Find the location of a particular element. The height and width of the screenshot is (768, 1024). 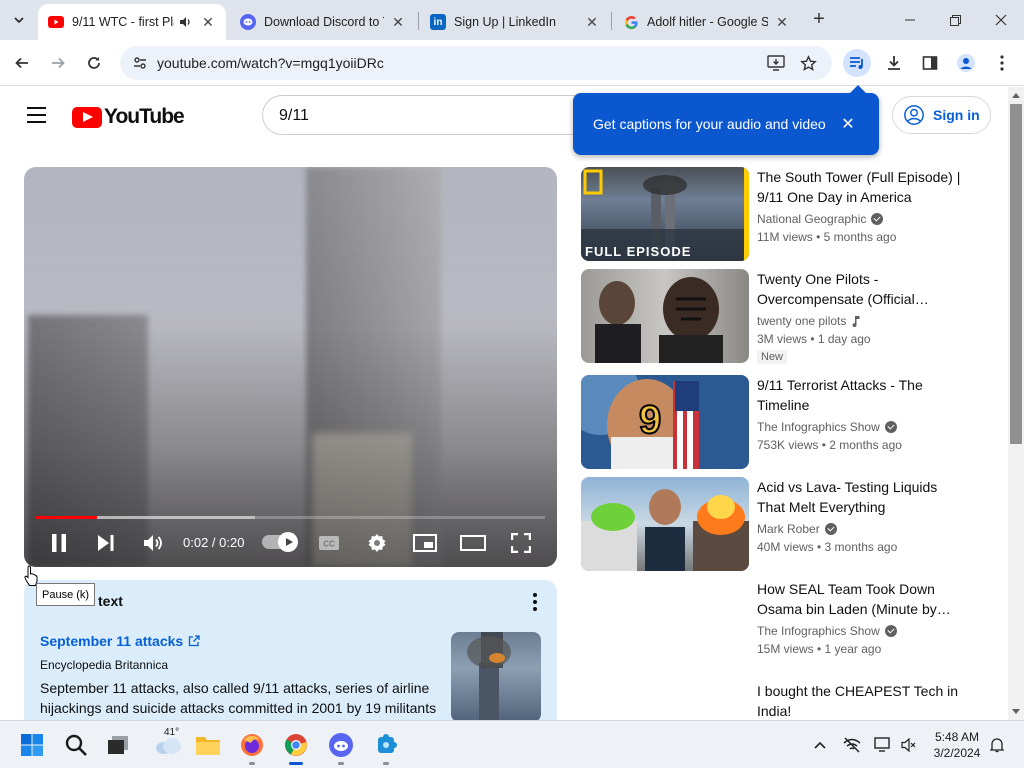

recommendation-channel: twenty one pilots is located at coordinates (809, 321).